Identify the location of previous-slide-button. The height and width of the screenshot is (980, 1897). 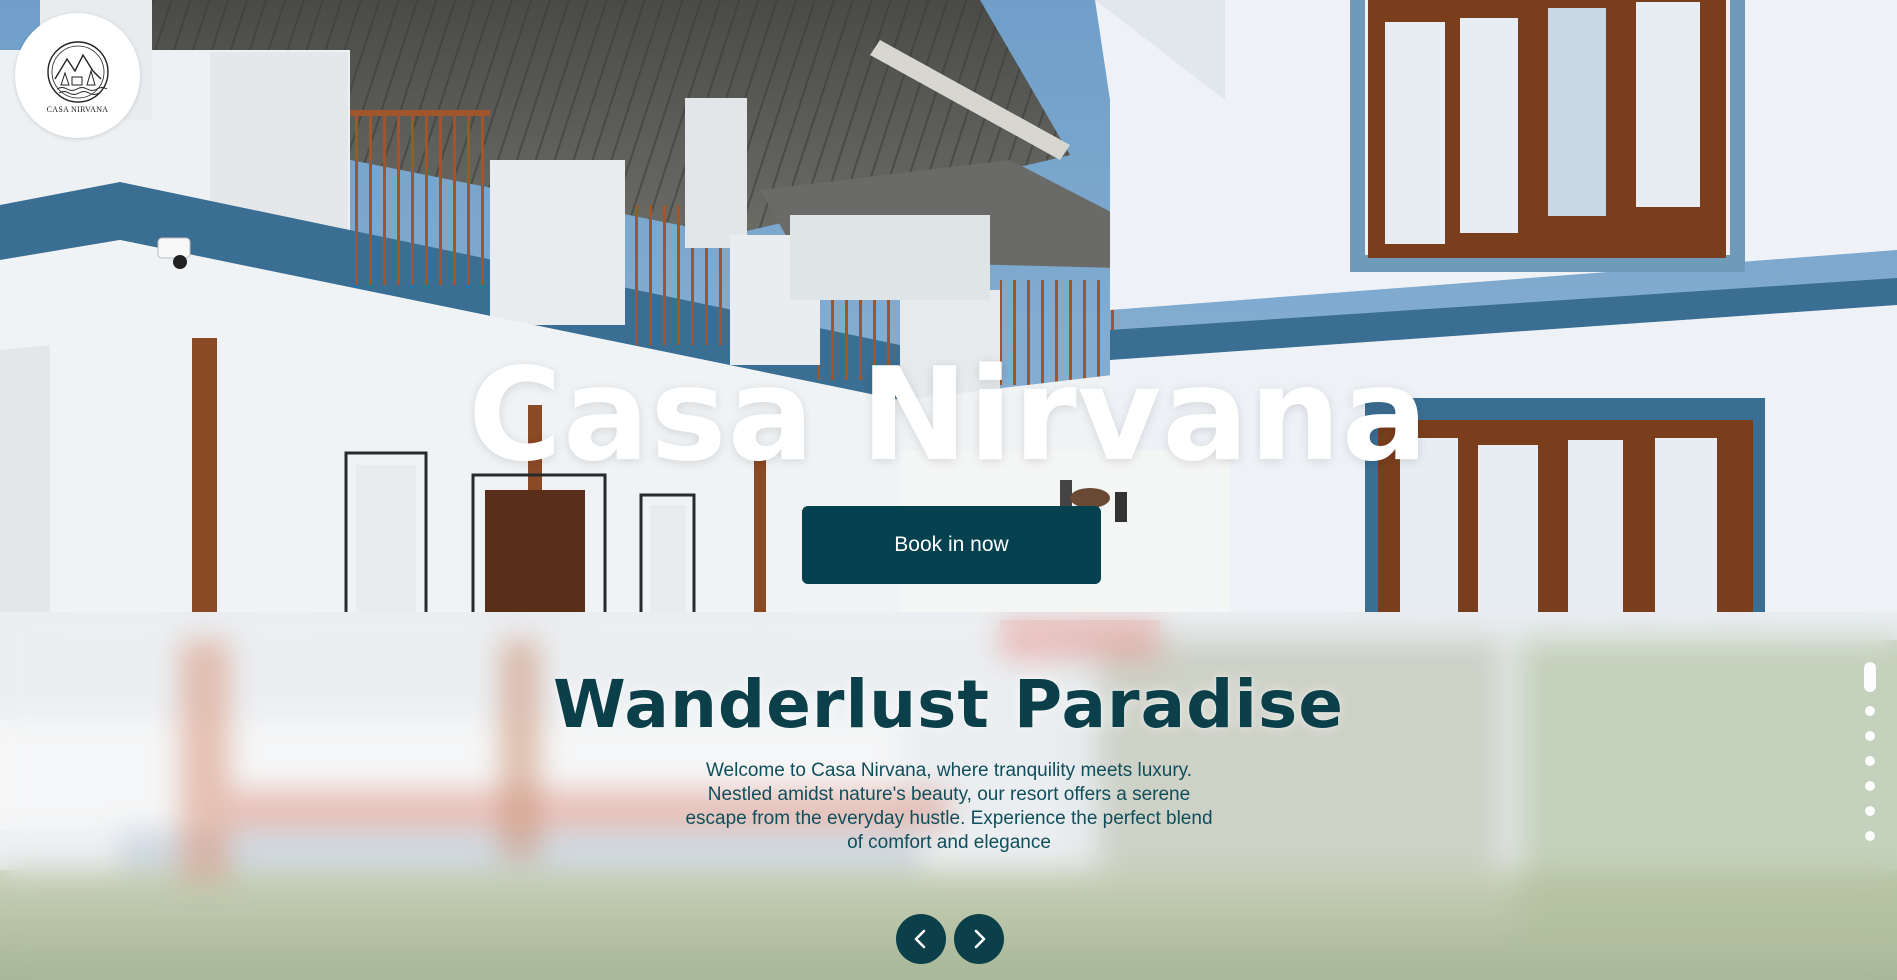
(921, 939).